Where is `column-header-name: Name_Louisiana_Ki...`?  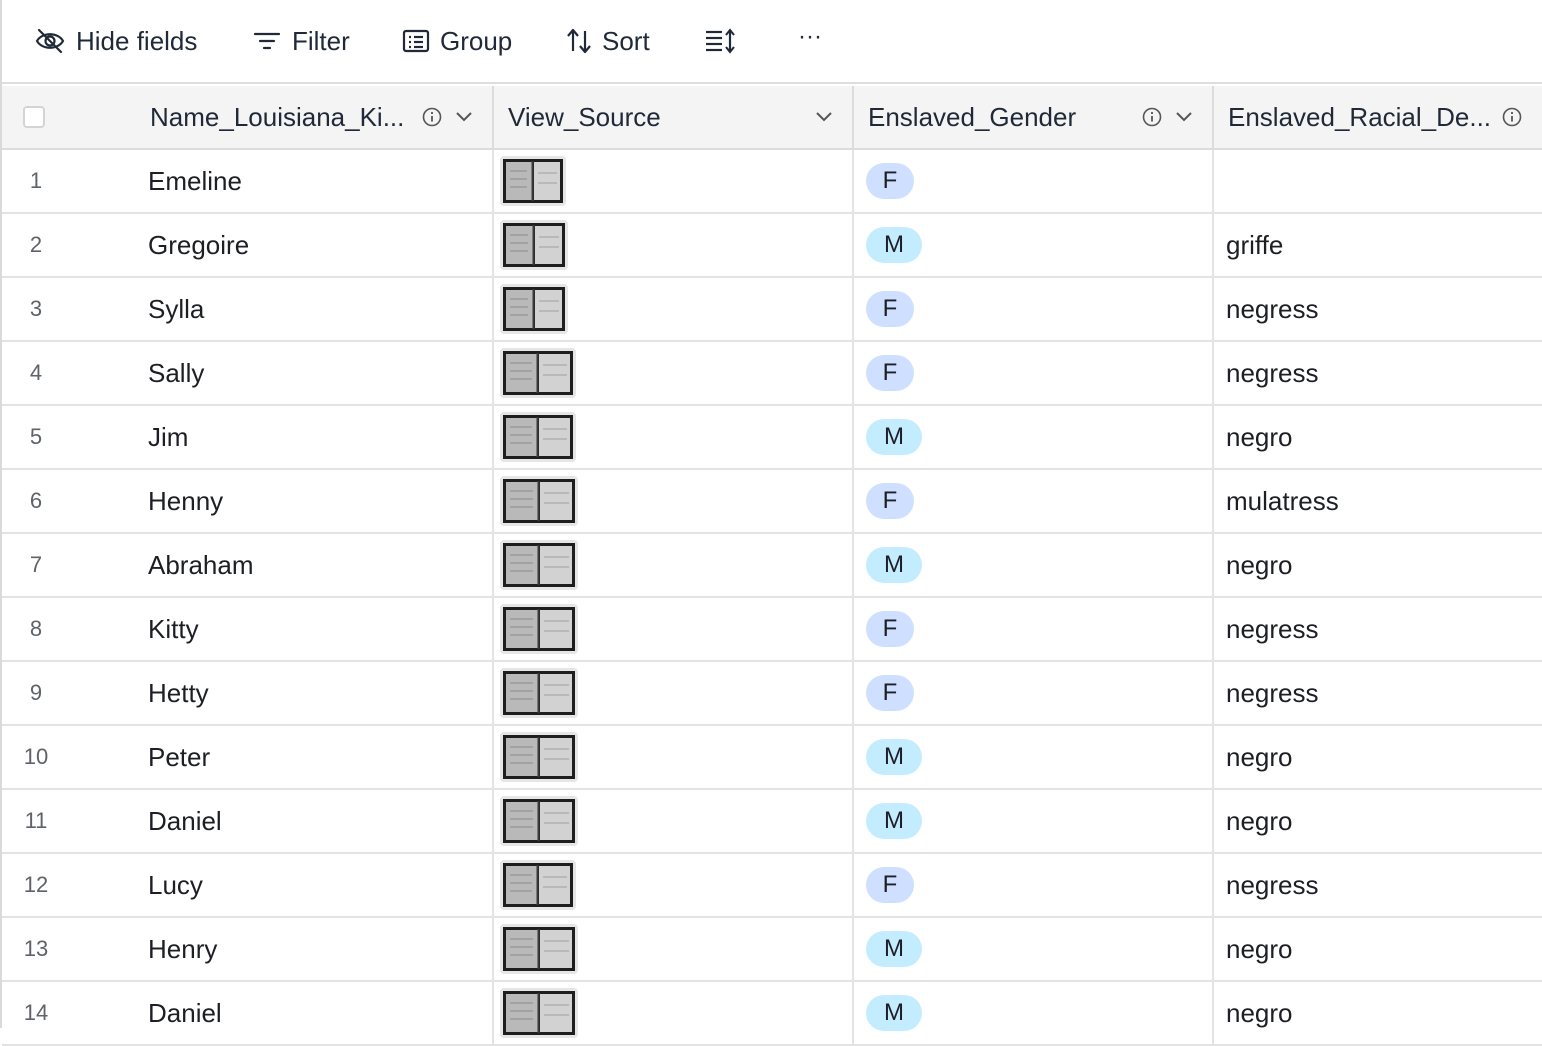 column-header-name: Name_Louisiana_Ki... is located at coordinates (277, 117).